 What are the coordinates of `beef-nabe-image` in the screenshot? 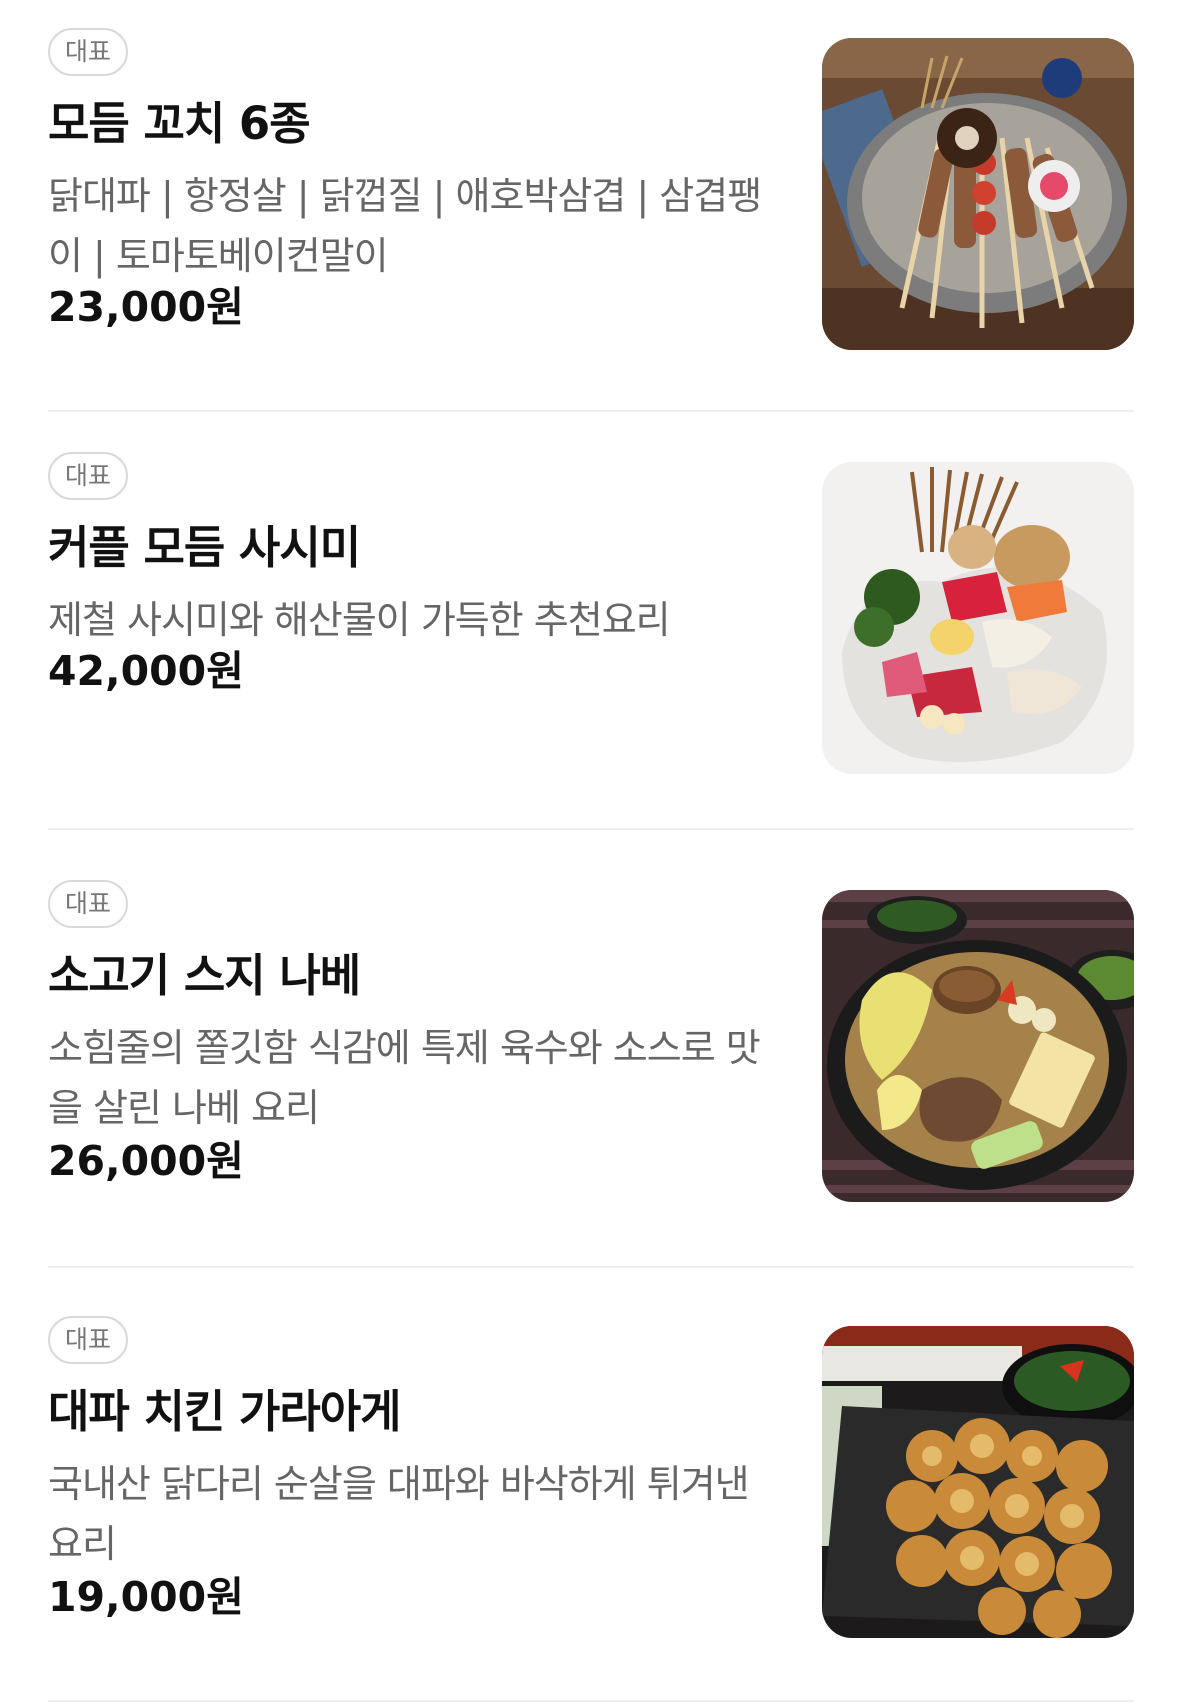 It's located at (978, 1046).